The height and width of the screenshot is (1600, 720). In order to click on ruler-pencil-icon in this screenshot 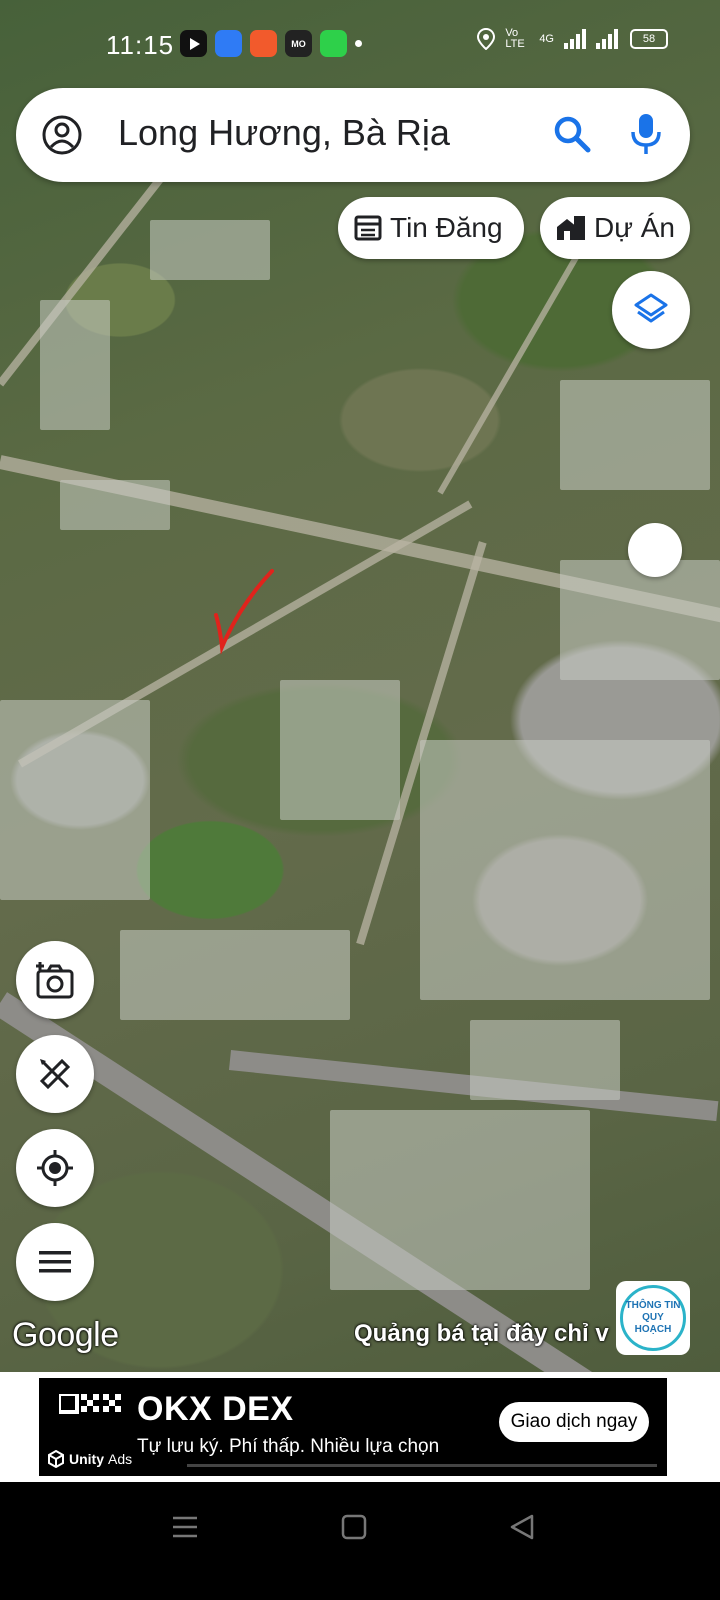, I will do `click(55, 1074)`.